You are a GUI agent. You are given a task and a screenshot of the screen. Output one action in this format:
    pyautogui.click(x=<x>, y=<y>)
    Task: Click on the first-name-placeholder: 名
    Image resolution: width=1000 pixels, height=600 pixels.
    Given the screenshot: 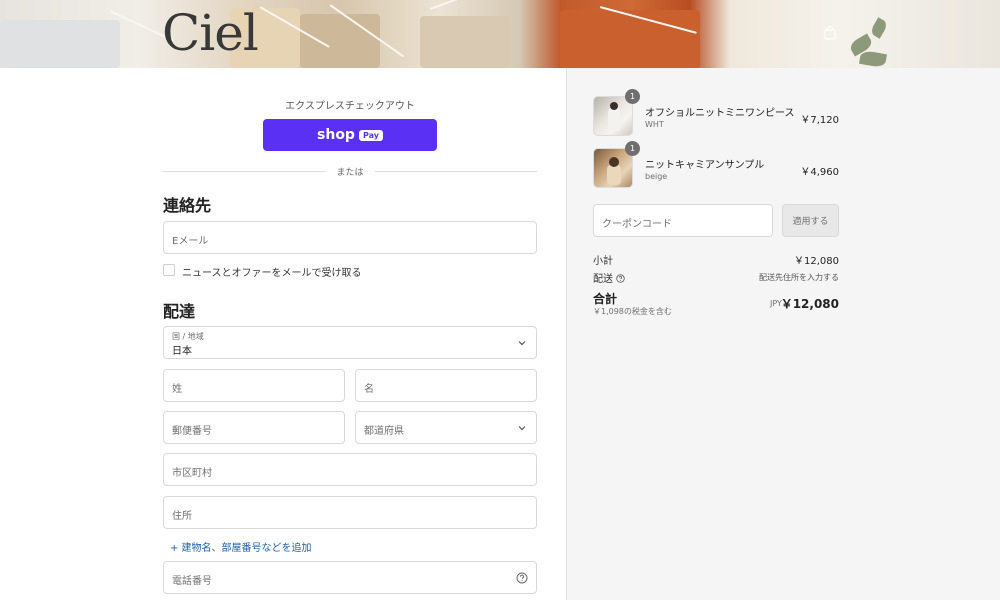 What is the action you would take?
    pyautogui.click(x=369, y=389)
    